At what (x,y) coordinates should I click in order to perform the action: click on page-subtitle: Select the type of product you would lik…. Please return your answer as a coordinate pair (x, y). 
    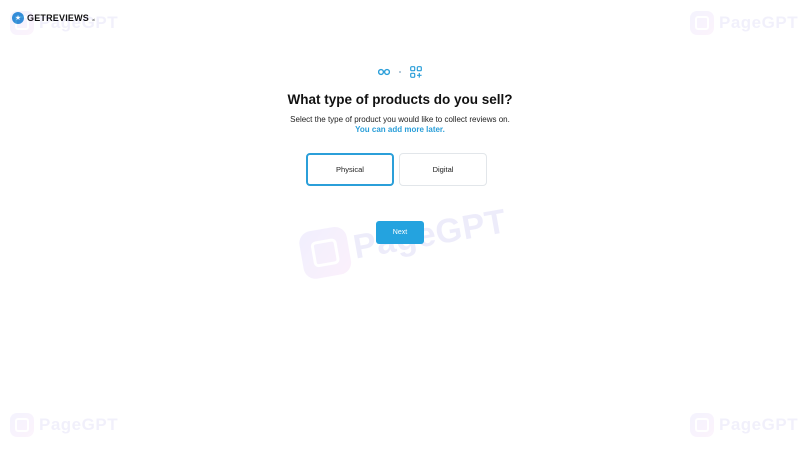
    Looking at the image, I should click on (400, 125).